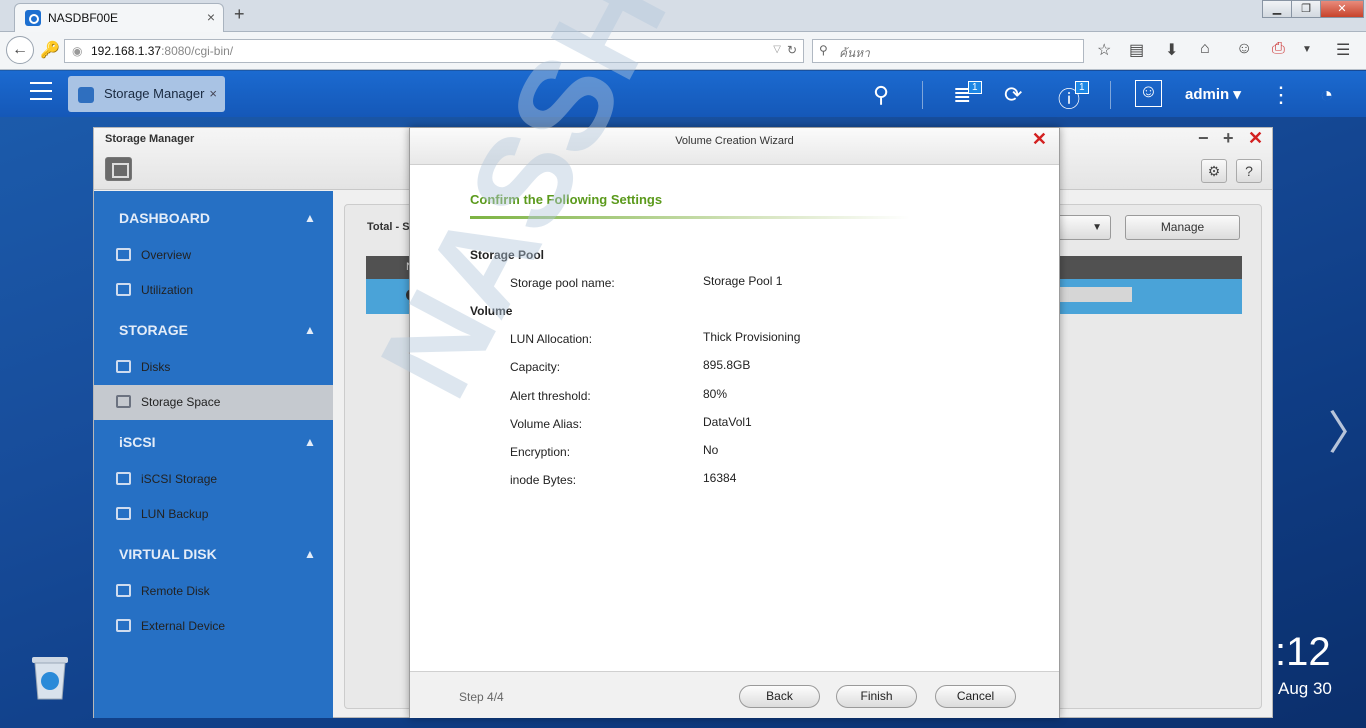 The image size is (1366, 728). I want to click on bookmark-star-icon: ☆, so click(1104, 50).